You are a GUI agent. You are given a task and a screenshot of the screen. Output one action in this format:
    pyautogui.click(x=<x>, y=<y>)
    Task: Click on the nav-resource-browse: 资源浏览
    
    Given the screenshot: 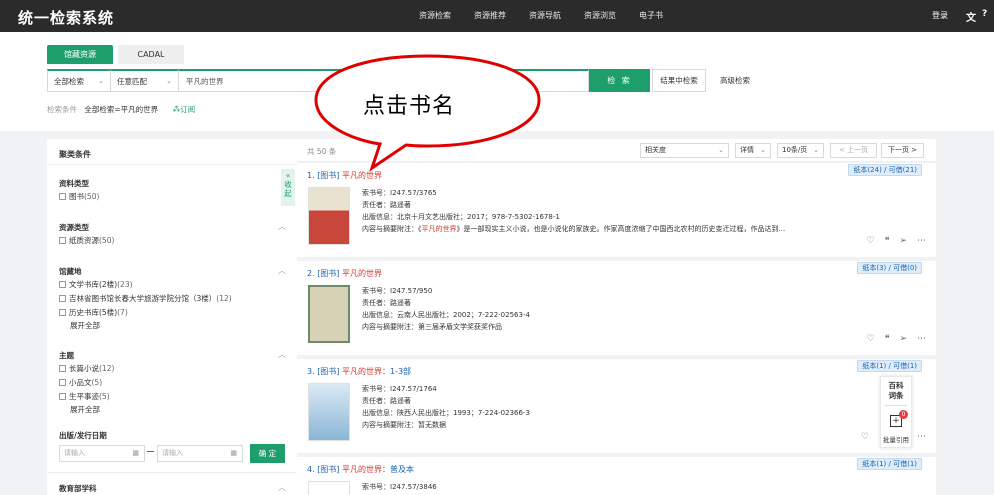 What is the action you would take?
    pyautogui.click(x=600, y=15)
    